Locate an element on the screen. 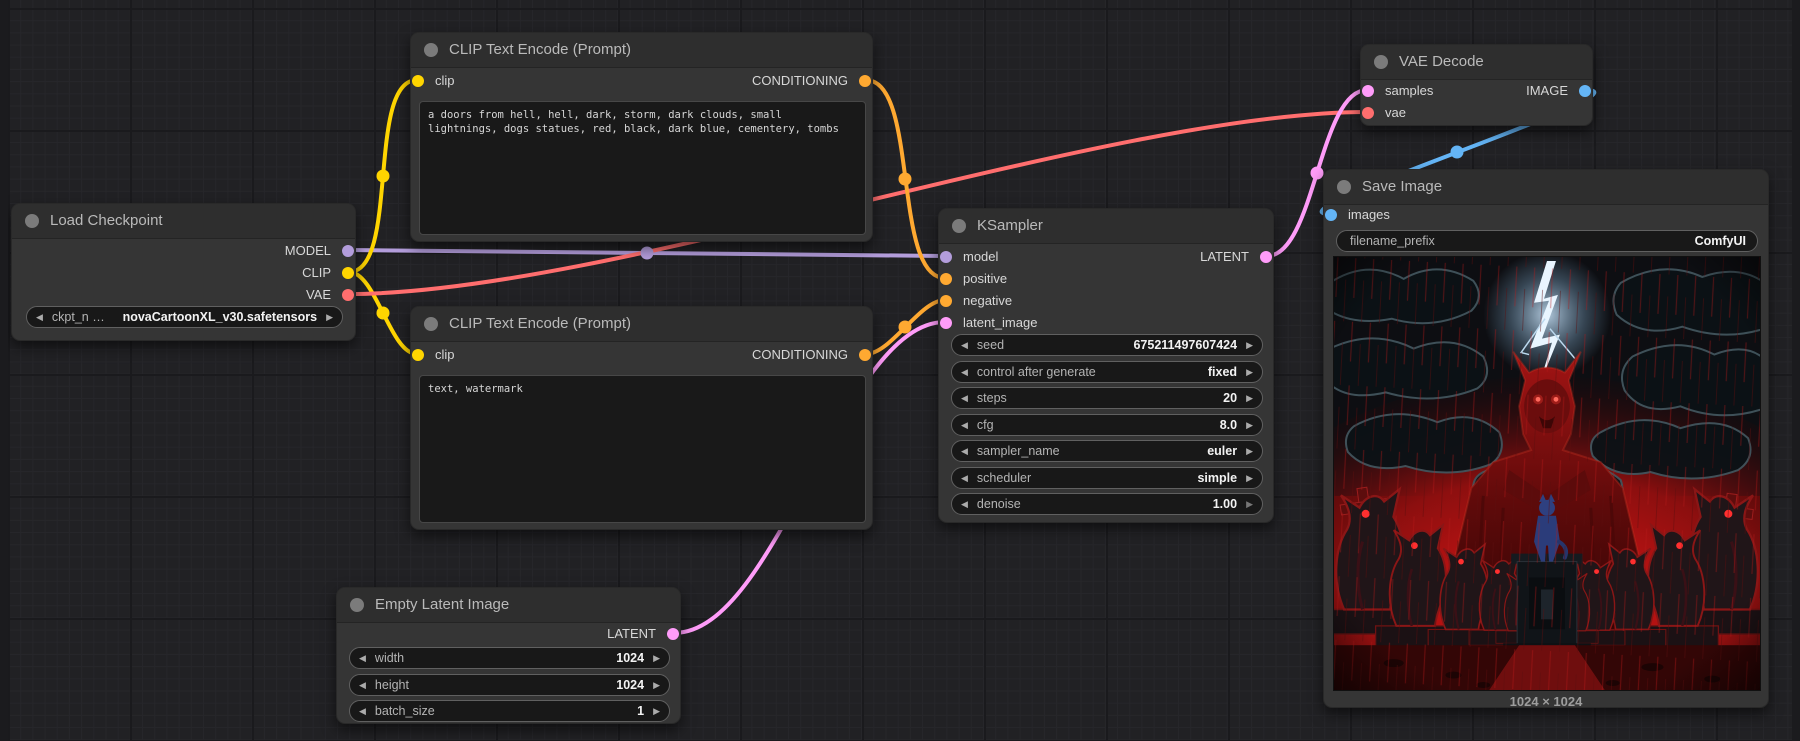 This screenshot has width=1800, height=741. output-port-model: MODEL is located at coordinates (183, 251).